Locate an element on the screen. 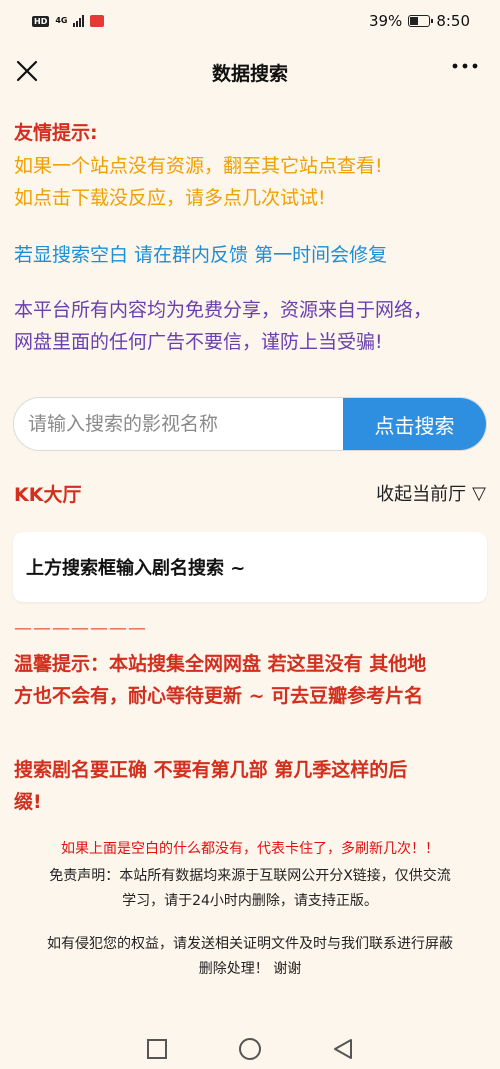 The height and width of the screenshot is (1069, 500). status-bar: HD 4G 39% 8:50 is located at coordinates (250, 21).